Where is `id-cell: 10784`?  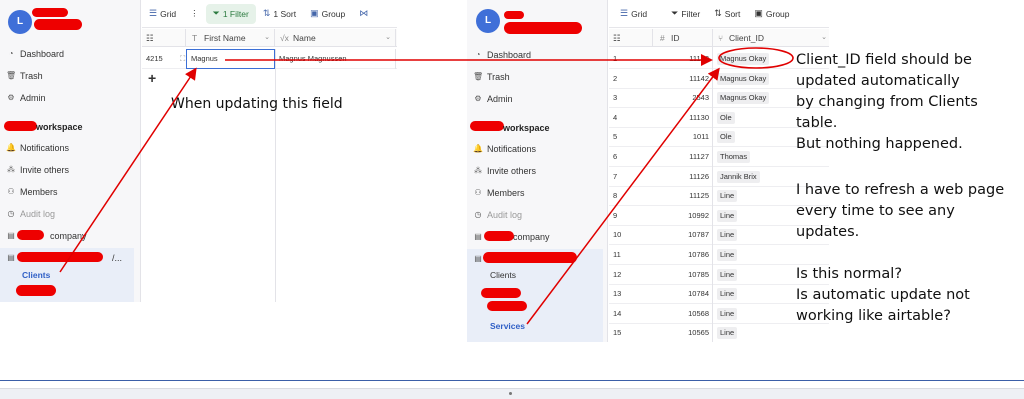 id-cell: 10784 is located at coordinates (683, 294).